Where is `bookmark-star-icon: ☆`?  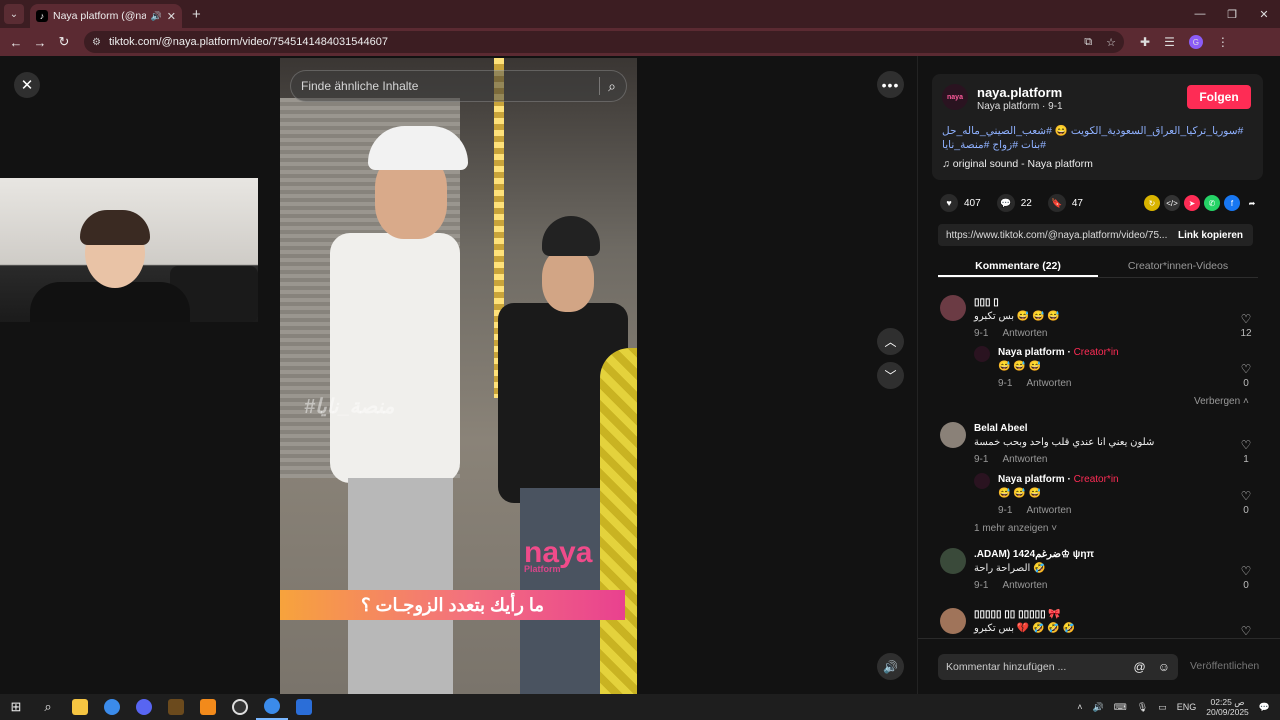 bookmark-star-icon: ☆ is located at coordinates (1111, 42).